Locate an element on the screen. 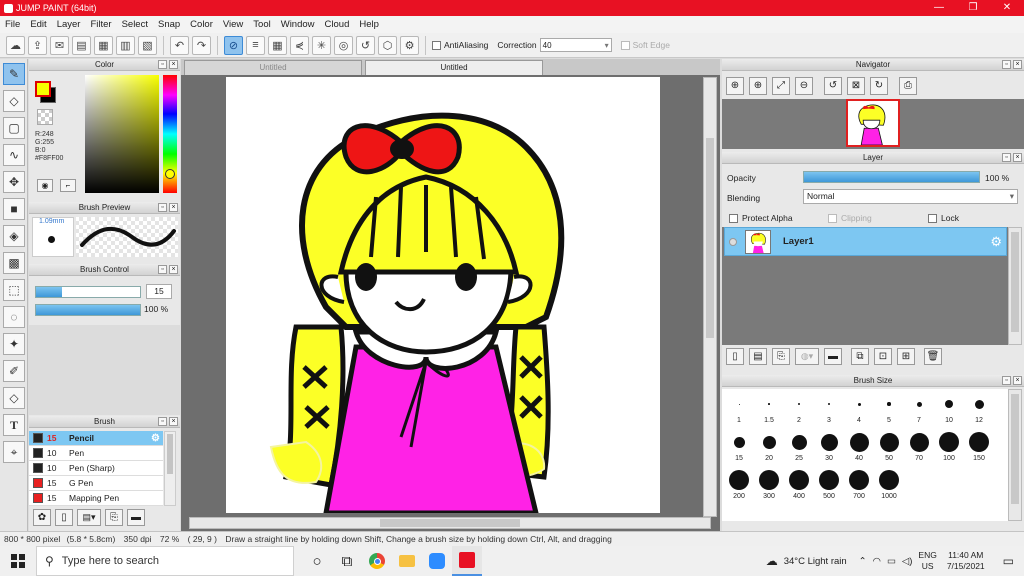 The width and height of the screenshot is (1024, 576). eyedropper-tool-icon: ⌖ is located at coordinates (14, 452).